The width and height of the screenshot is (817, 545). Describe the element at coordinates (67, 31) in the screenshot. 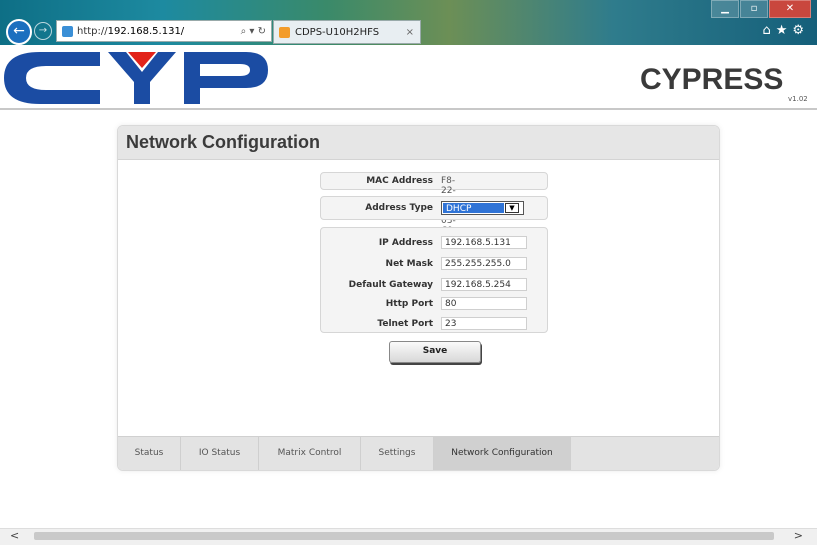

I see `ie-favicon-icon` at that location.